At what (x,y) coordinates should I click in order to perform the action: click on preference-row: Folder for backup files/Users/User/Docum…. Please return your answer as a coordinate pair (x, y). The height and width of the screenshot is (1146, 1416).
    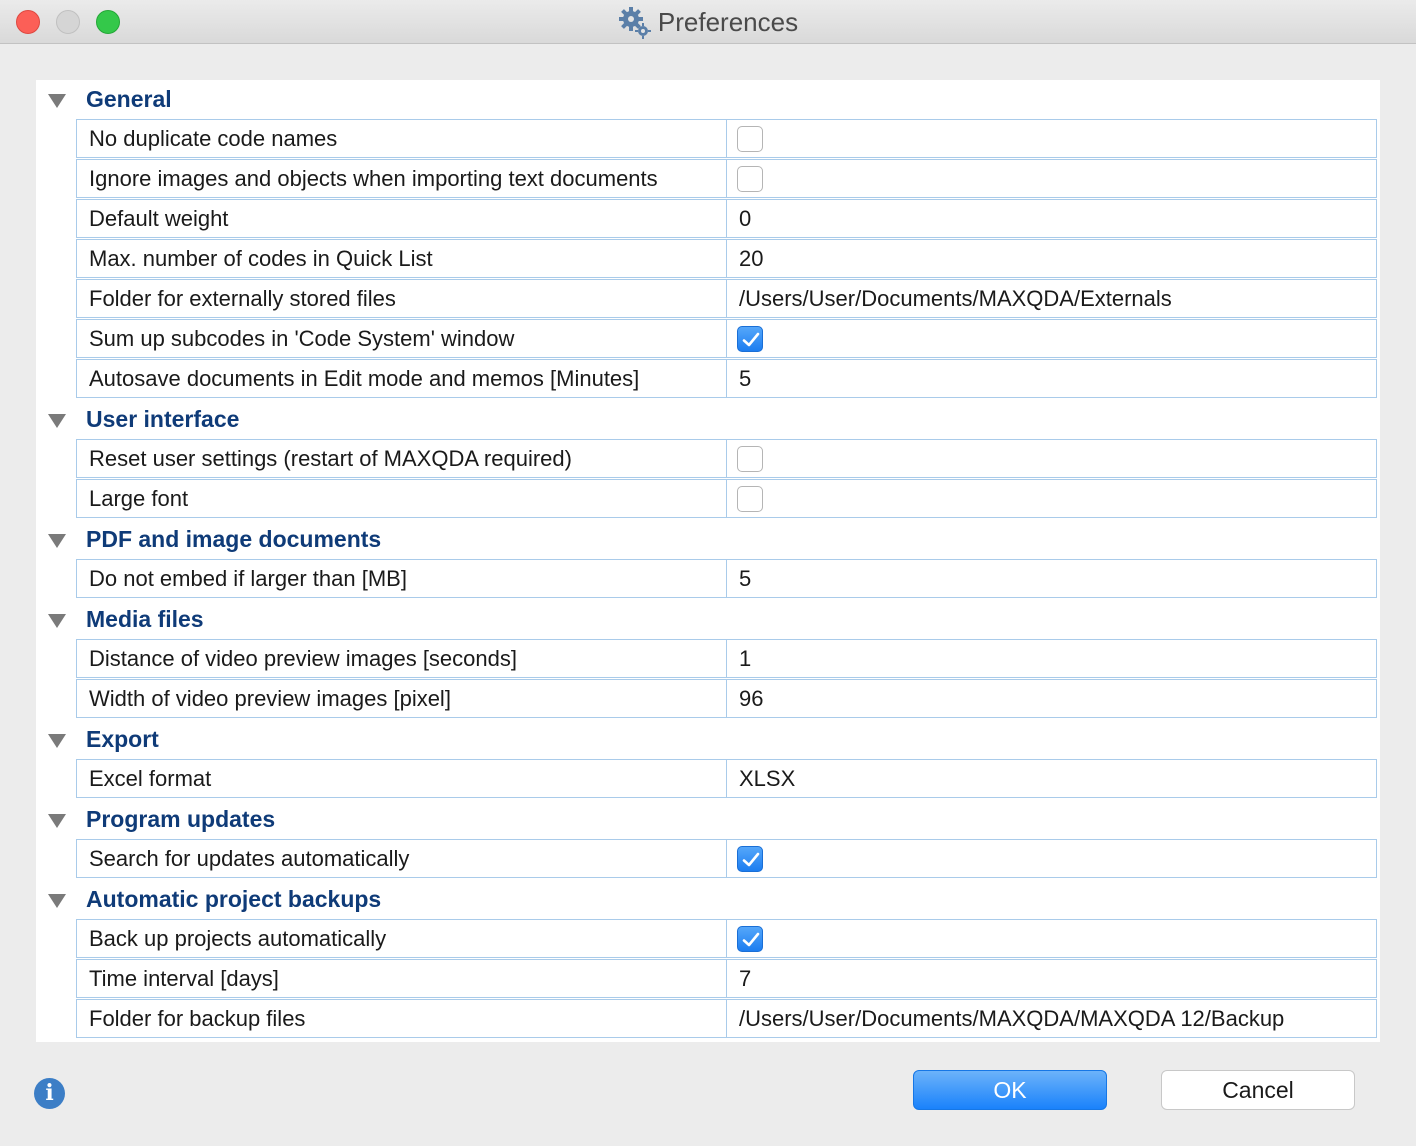
    Looking at the image, I should click on (726, 1018).